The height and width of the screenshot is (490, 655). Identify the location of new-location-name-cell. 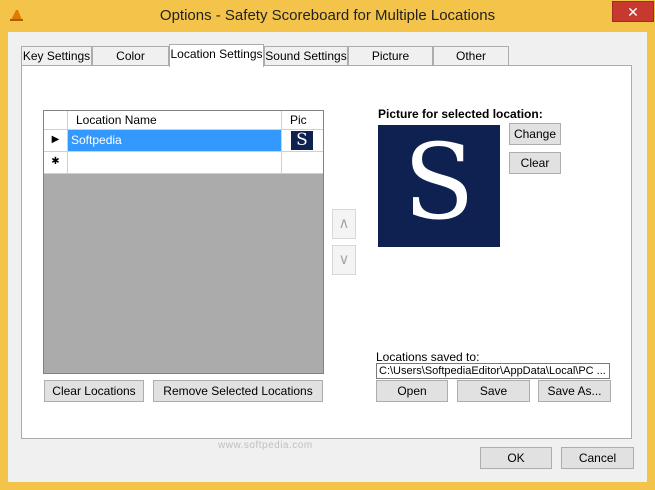
(175, 162).